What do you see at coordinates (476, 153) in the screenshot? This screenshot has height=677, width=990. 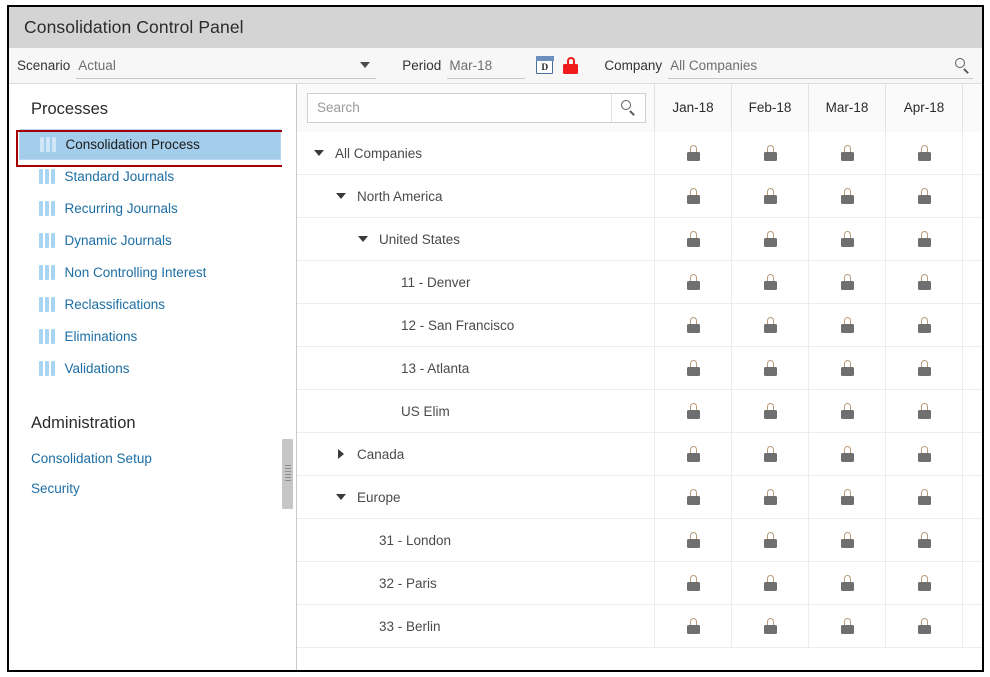 I see `tree-cell: All Companies` at bounding box center [476, 153].